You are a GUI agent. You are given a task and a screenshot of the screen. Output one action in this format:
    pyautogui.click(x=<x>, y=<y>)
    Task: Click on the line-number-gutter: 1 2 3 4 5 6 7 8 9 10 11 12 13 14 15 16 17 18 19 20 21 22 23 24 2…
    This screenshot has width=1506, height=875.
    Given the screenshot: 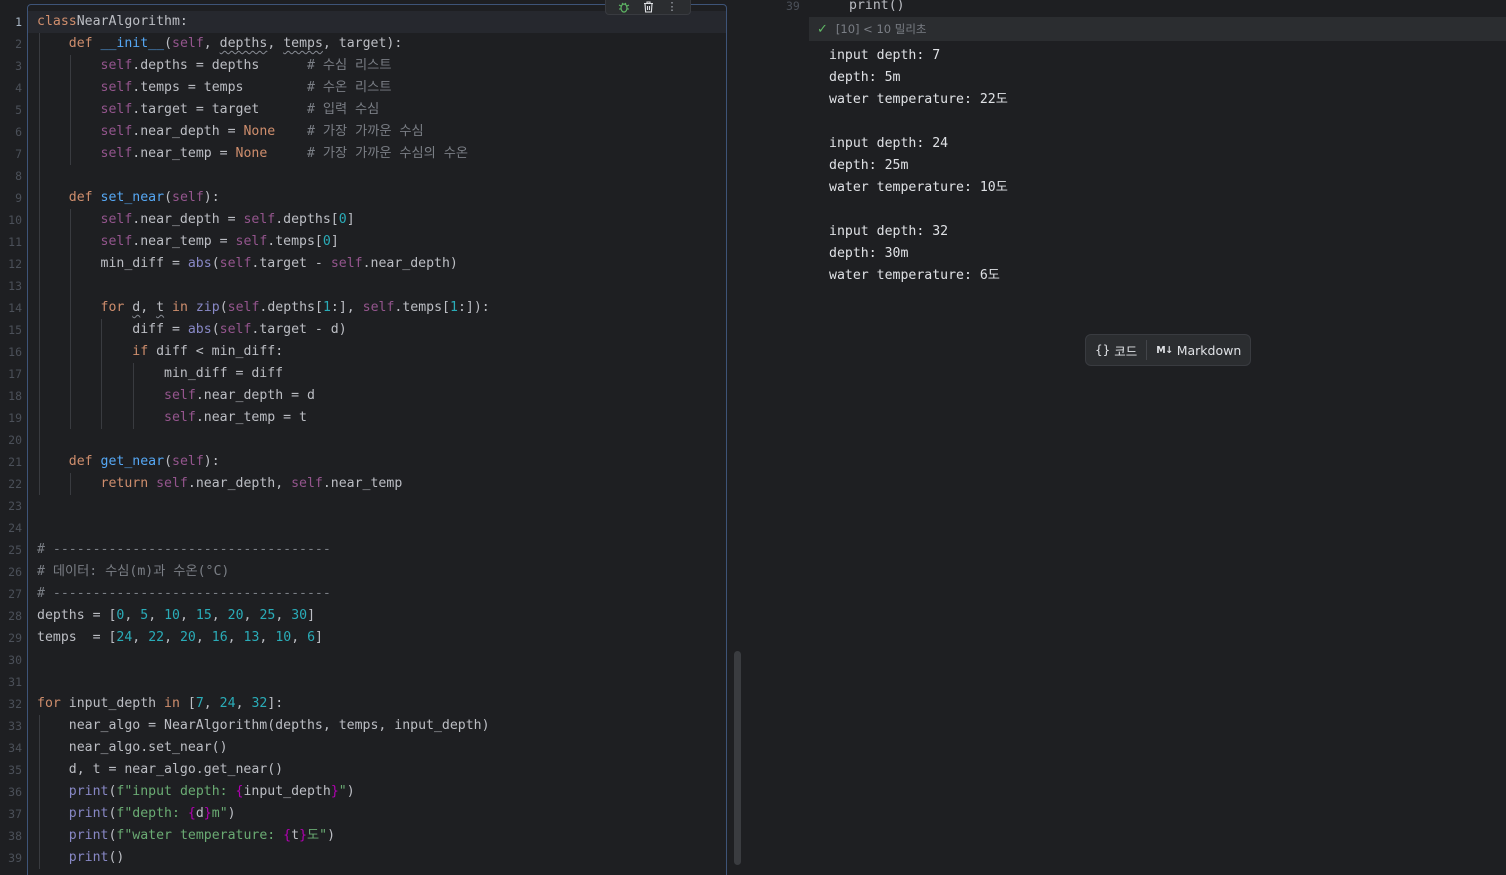 What is the action you would take?
    pyautogui.click(x=14, y=437)
    